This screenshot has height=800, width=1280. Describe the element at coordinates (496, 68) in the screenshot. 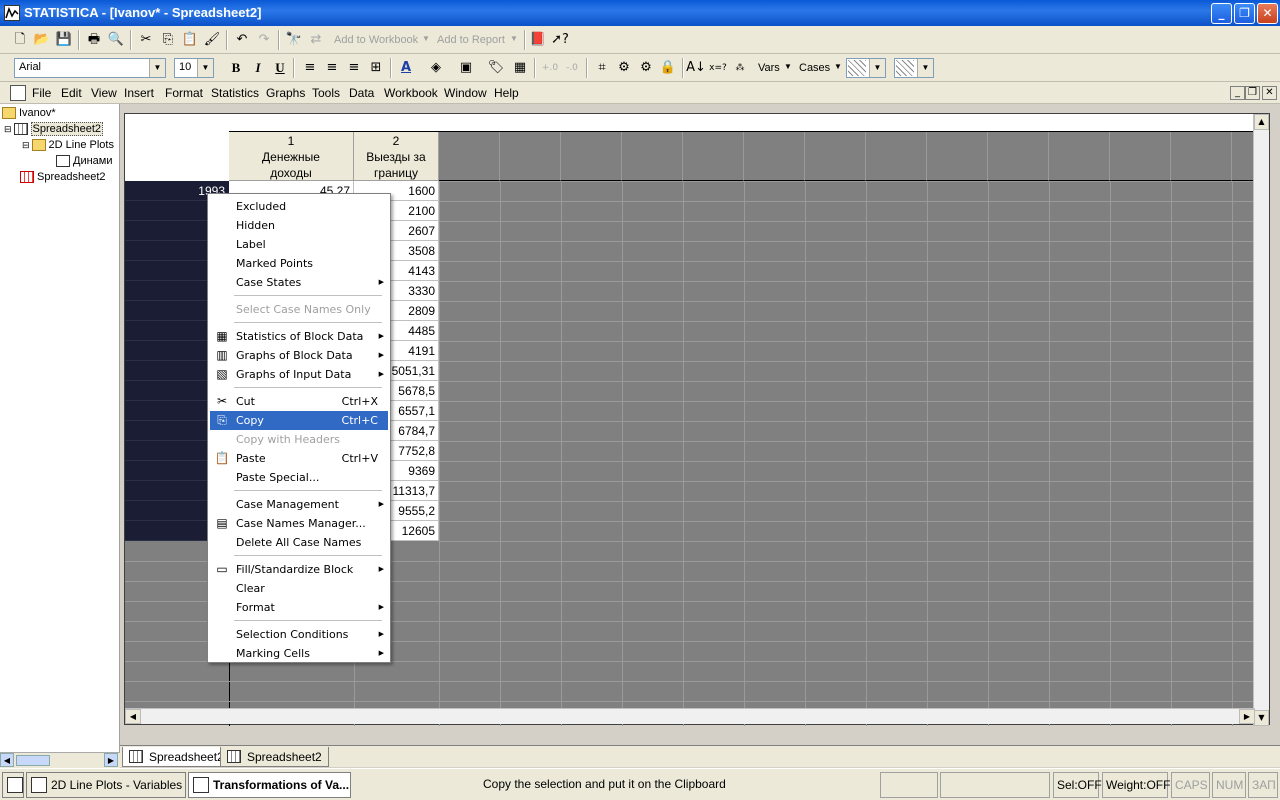

I see `tag-icon: 🏷` at that location.